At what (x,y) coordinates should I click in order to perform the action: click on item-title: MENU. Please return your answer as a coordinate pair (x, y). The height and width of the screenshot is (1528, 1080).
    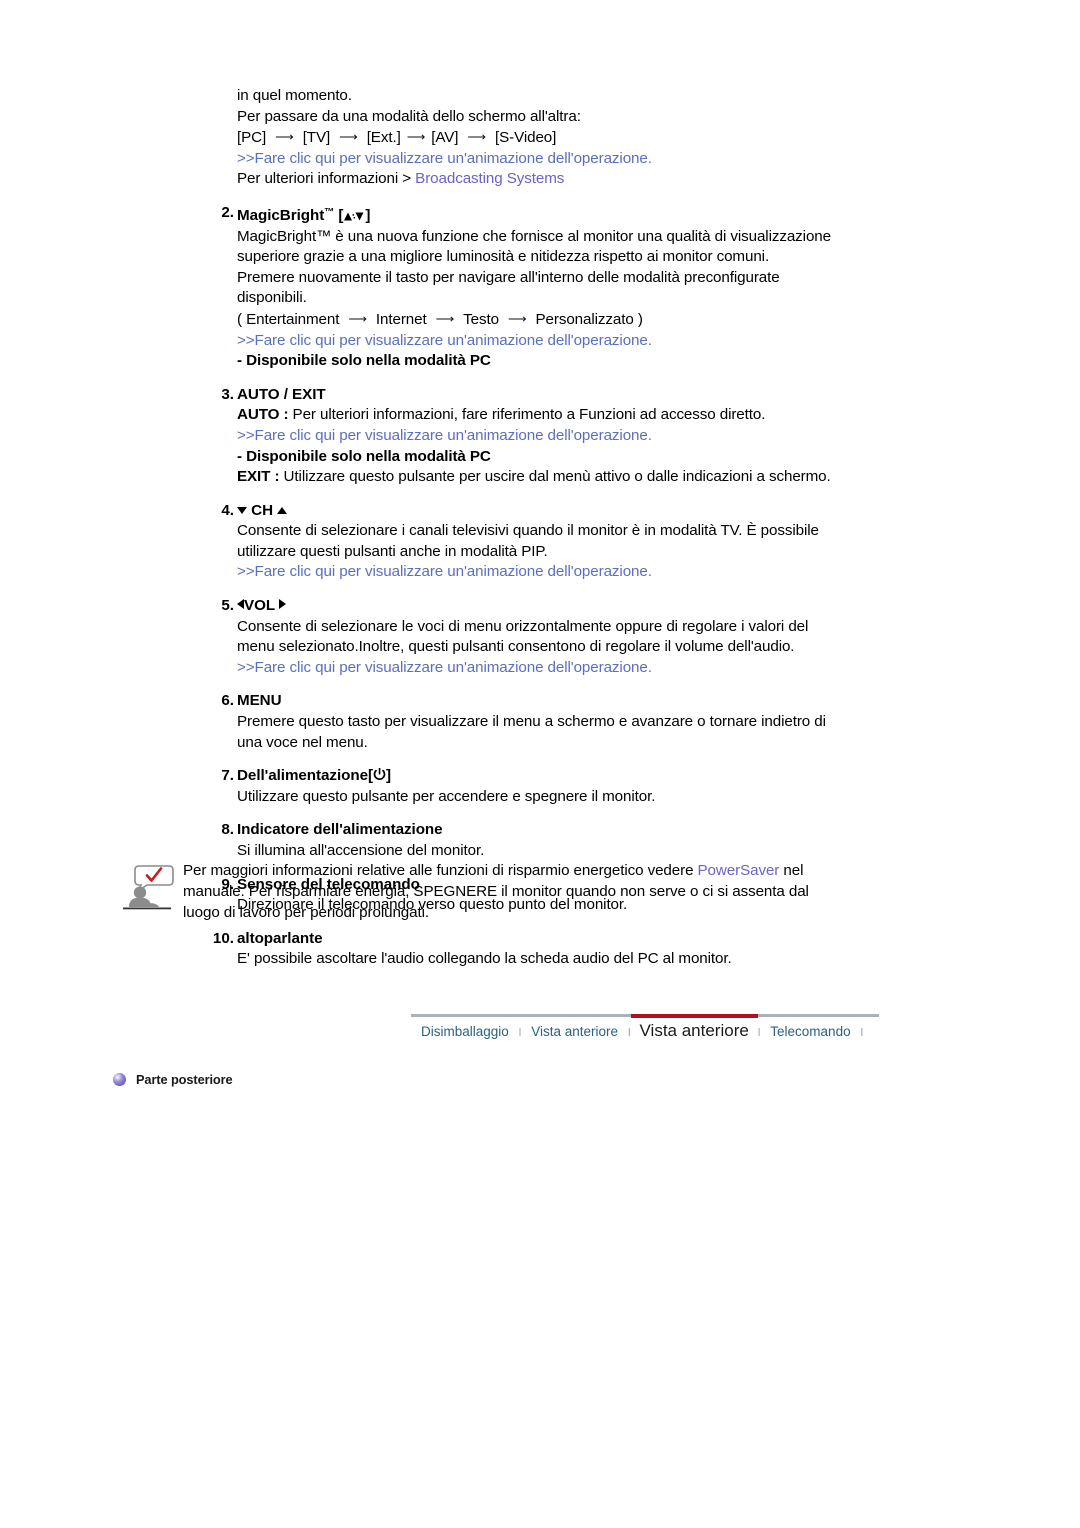
    Looking at the image, I should click on (259, 701).